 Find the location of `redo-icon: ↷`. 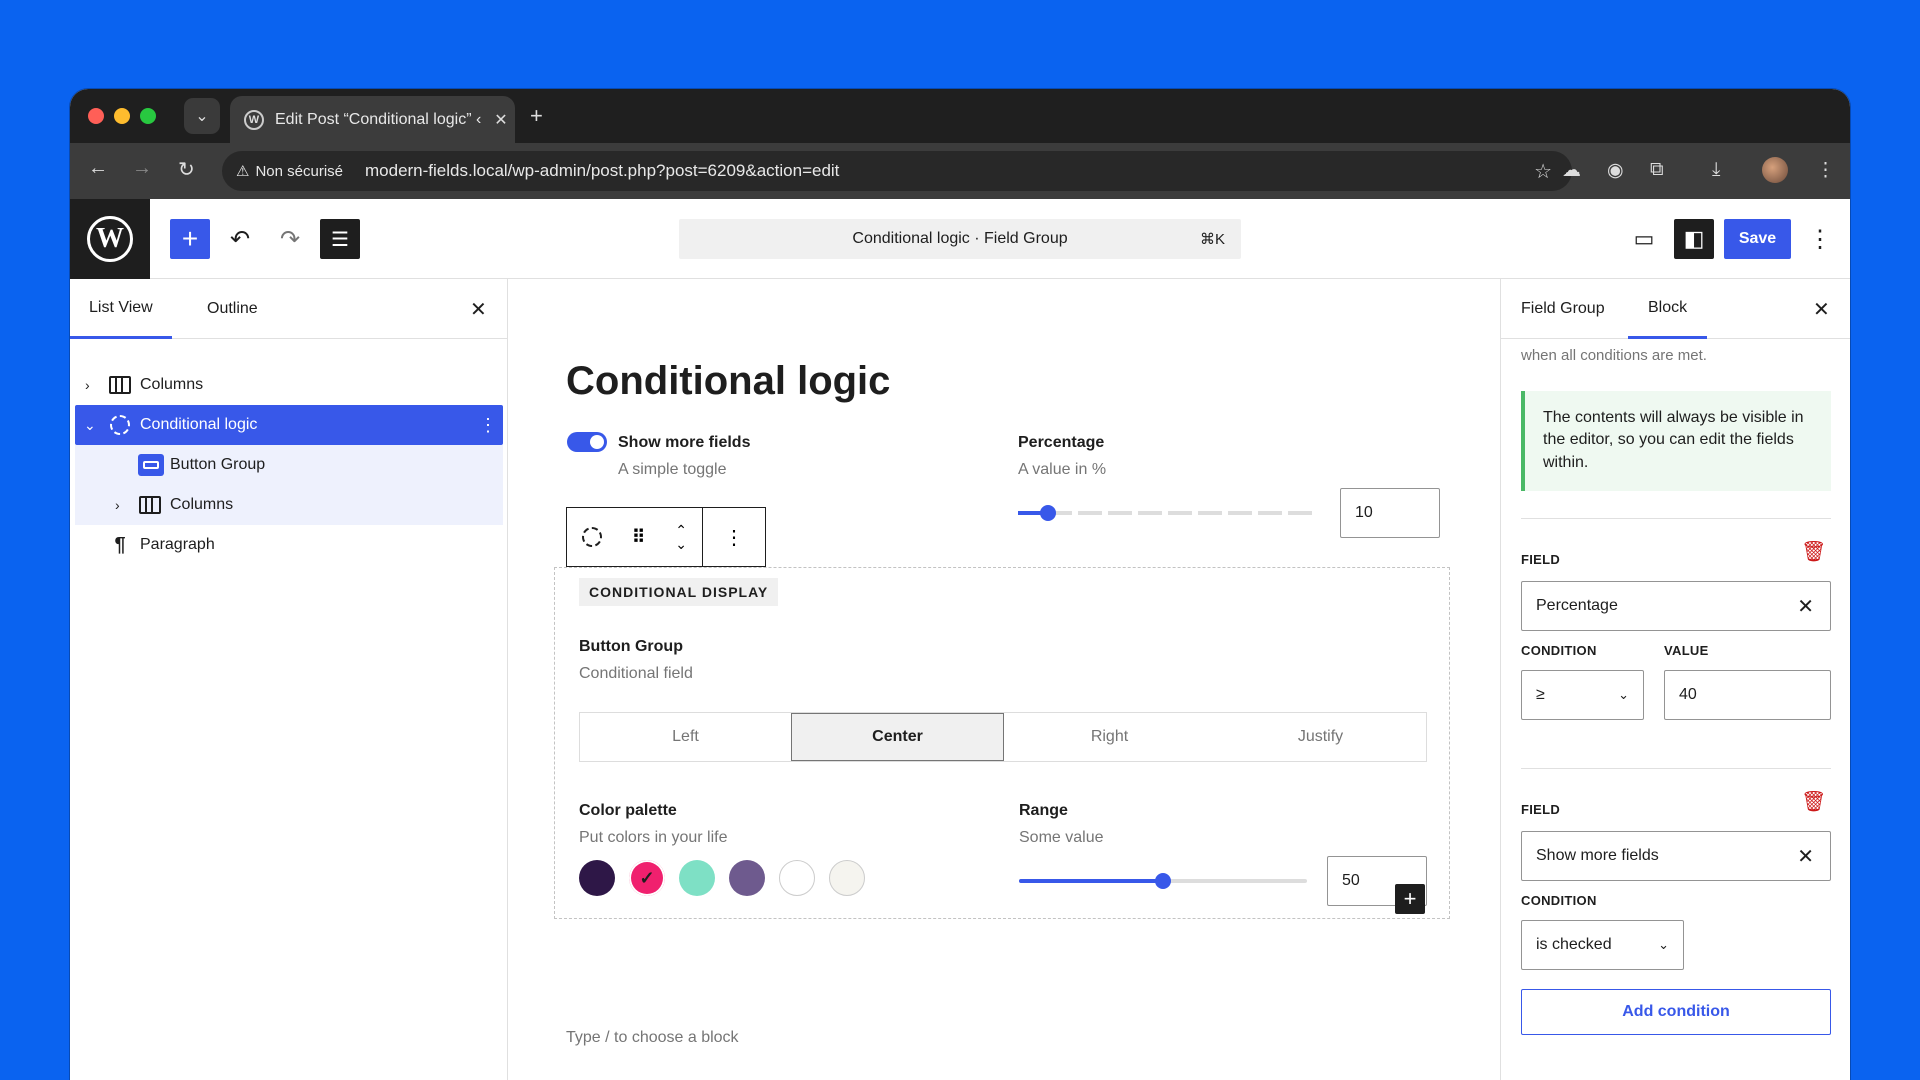

redo-icon: ↷ is located at coordinates (290, 239).